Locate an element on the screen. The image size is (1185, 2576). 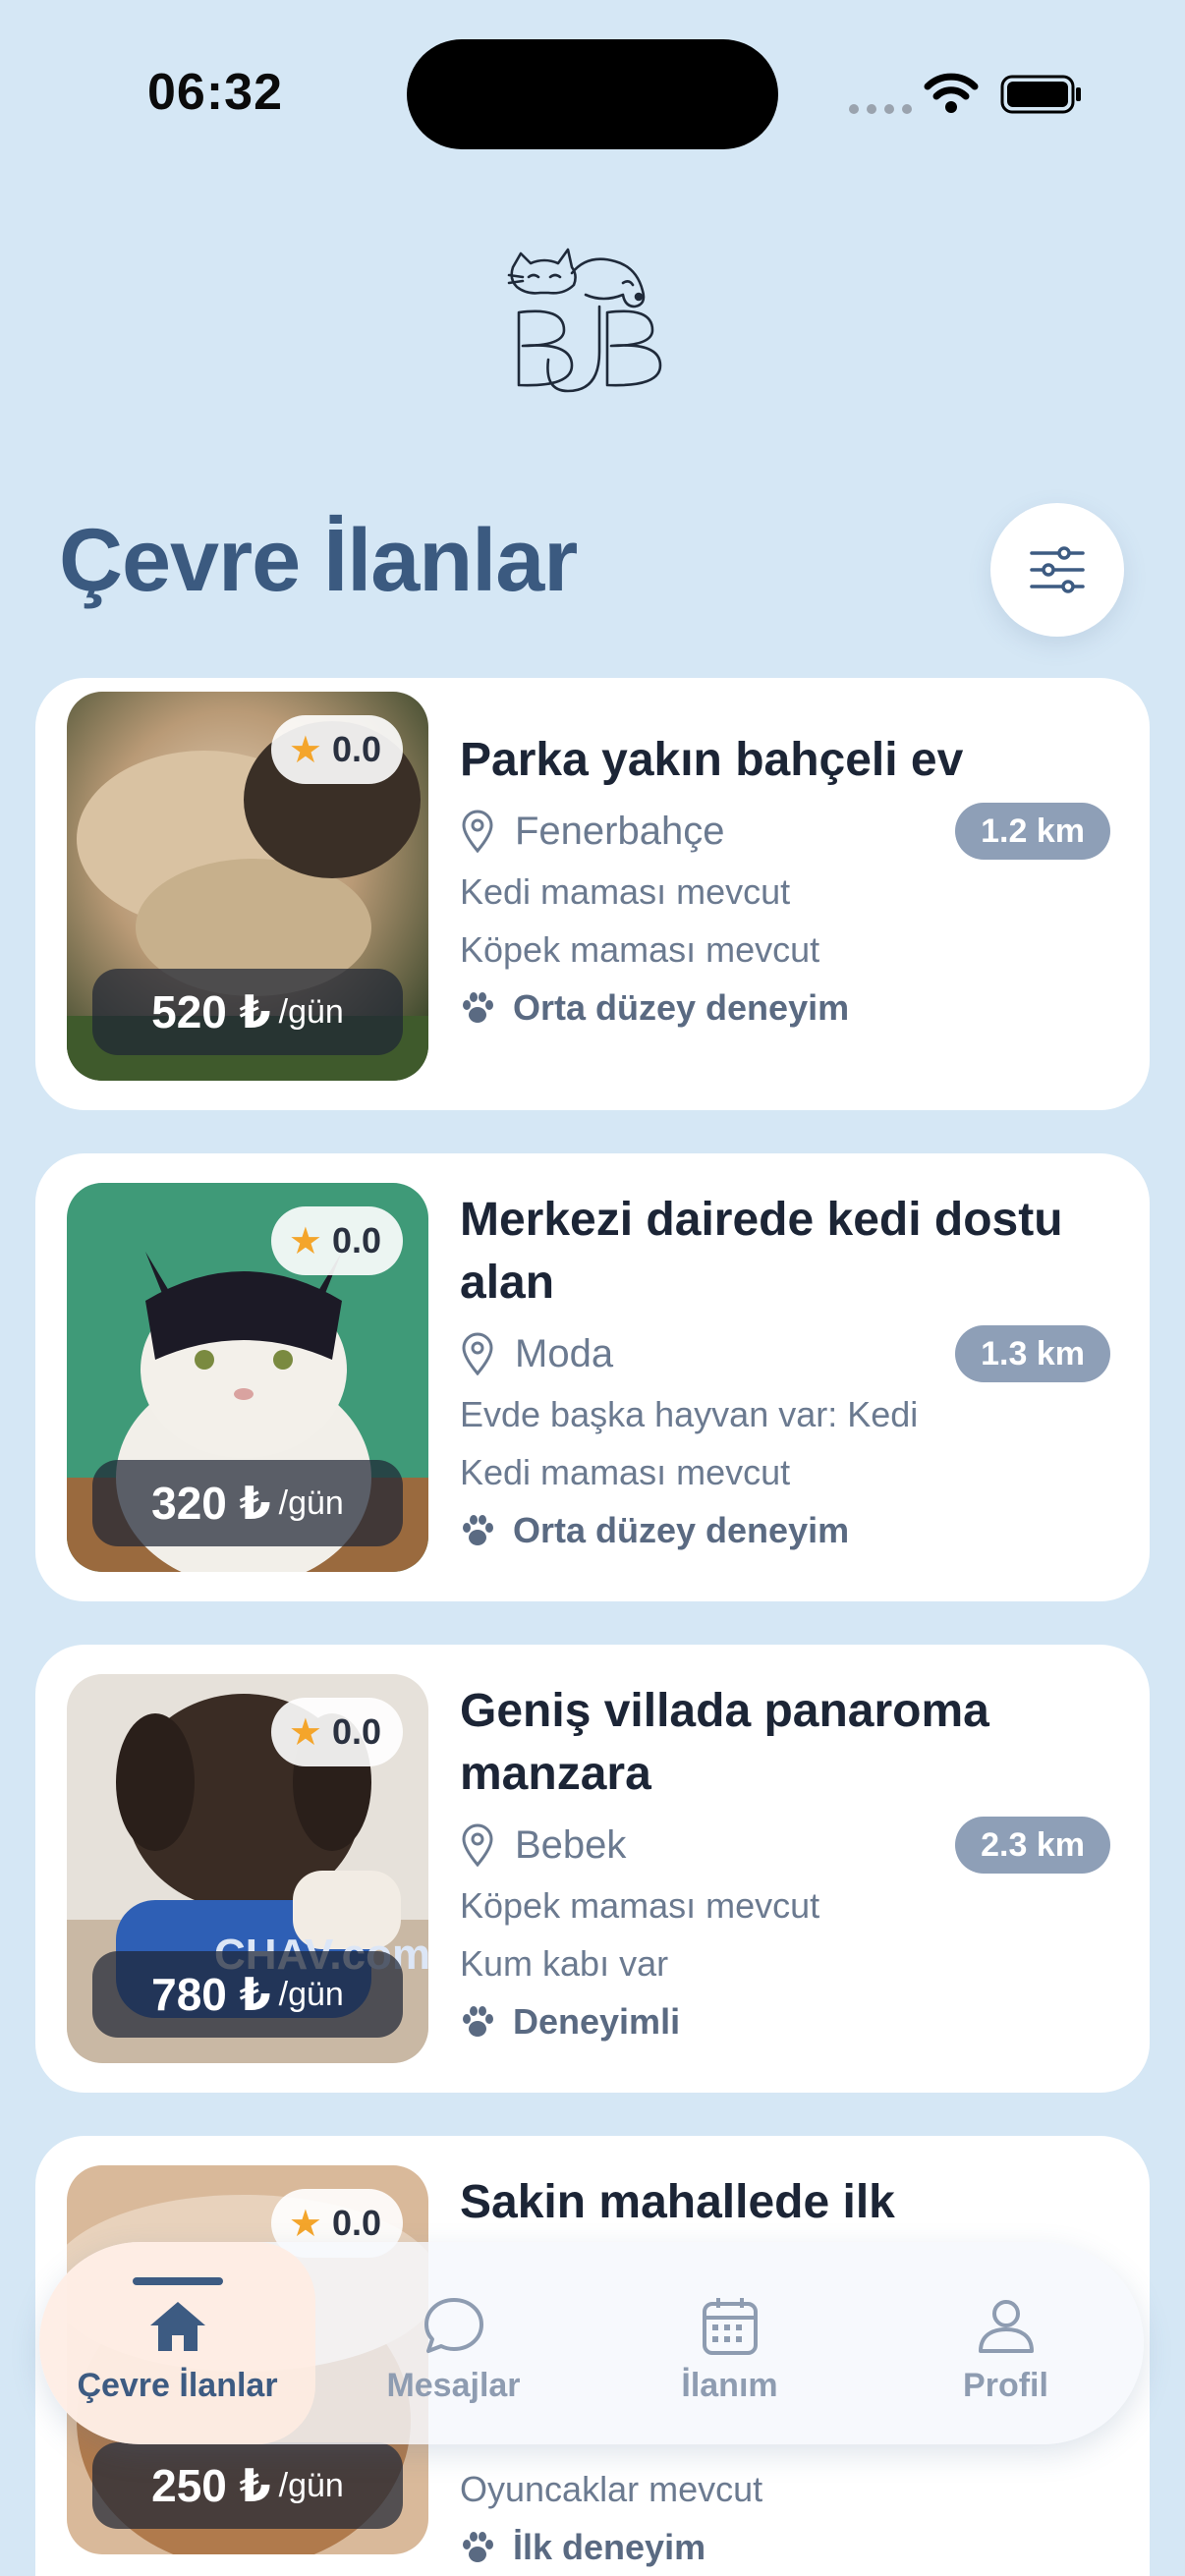
app-logo is located at coordinates (585, 320).